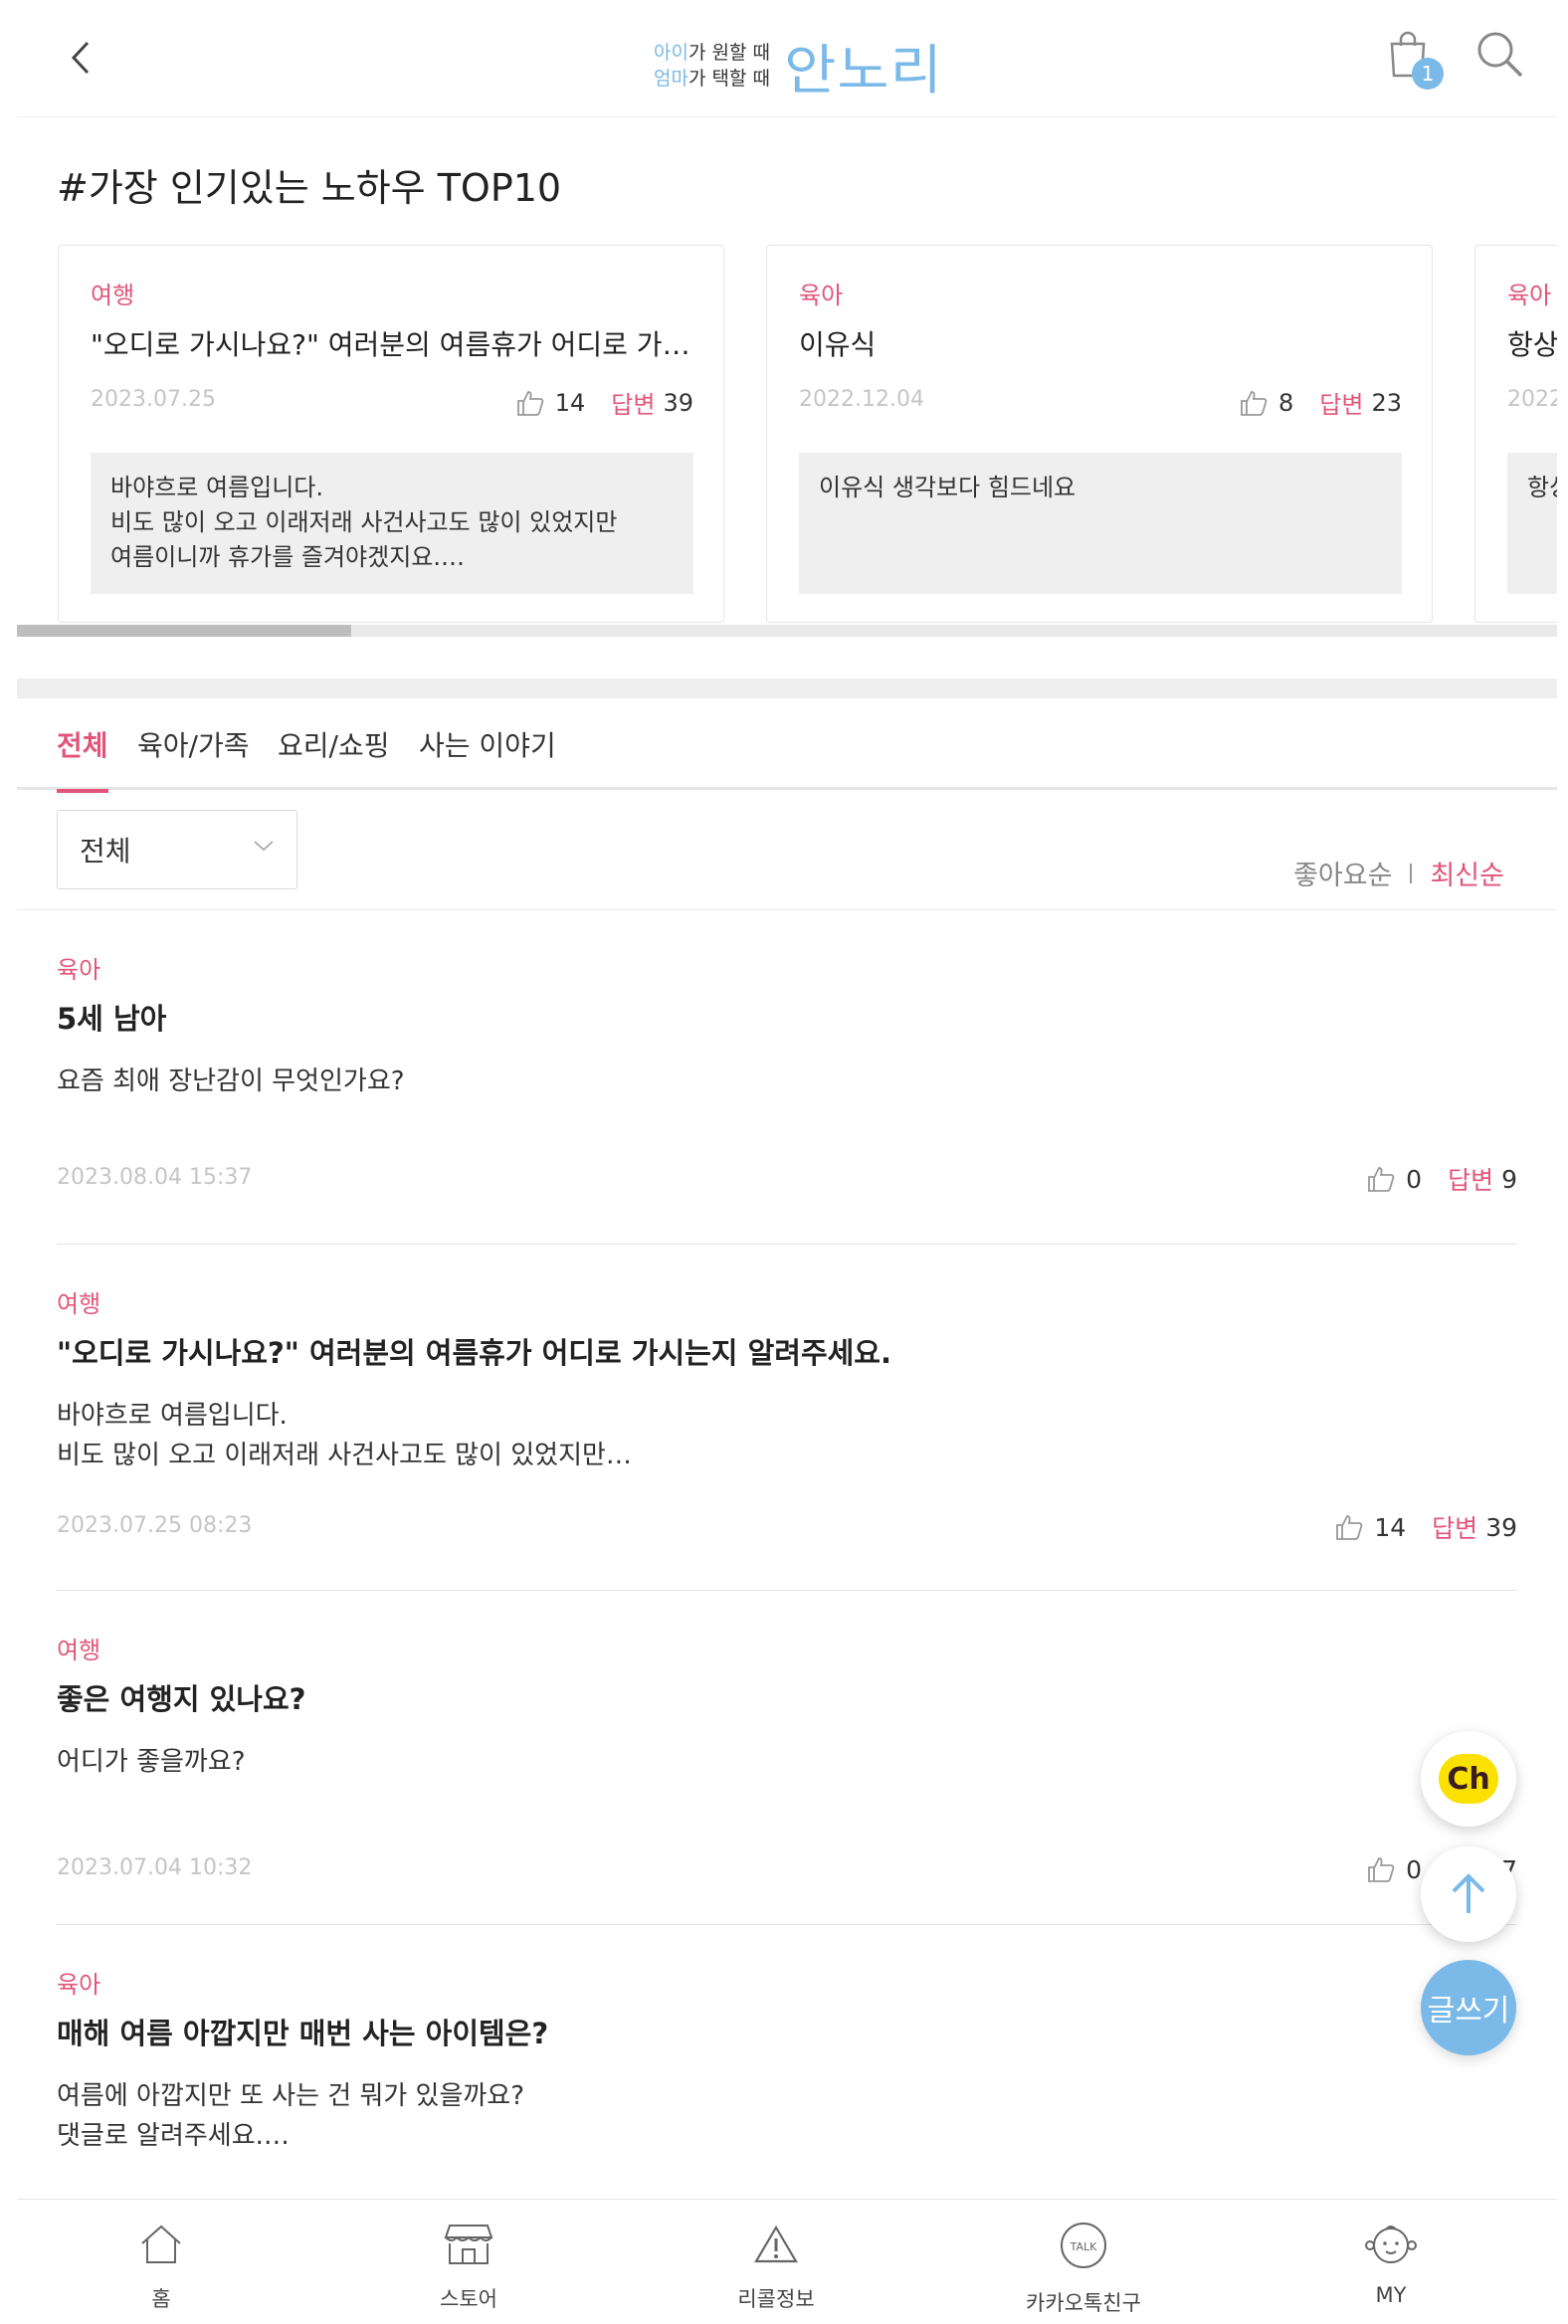 This screenshot has height=2324, width=1568. What do you see at coordinates (1083, 2269) in the screenshot?
I see `nav-kakao-friend: TALK 카카오톡친구` at bounding box center [1083, 2269].